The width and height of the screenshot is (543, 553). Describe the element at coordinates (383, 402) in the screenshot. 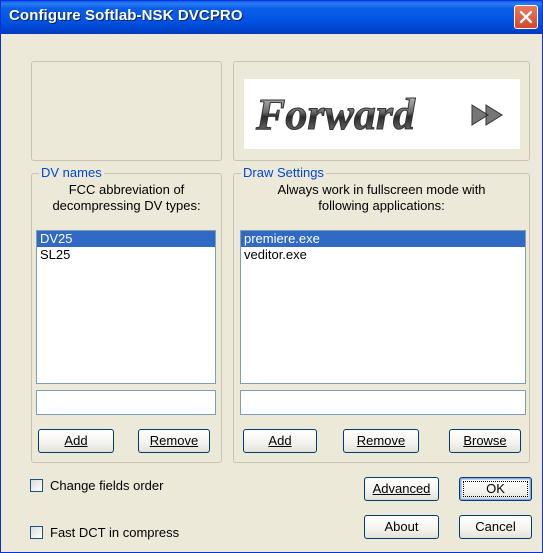

I see `application-input` at that location.